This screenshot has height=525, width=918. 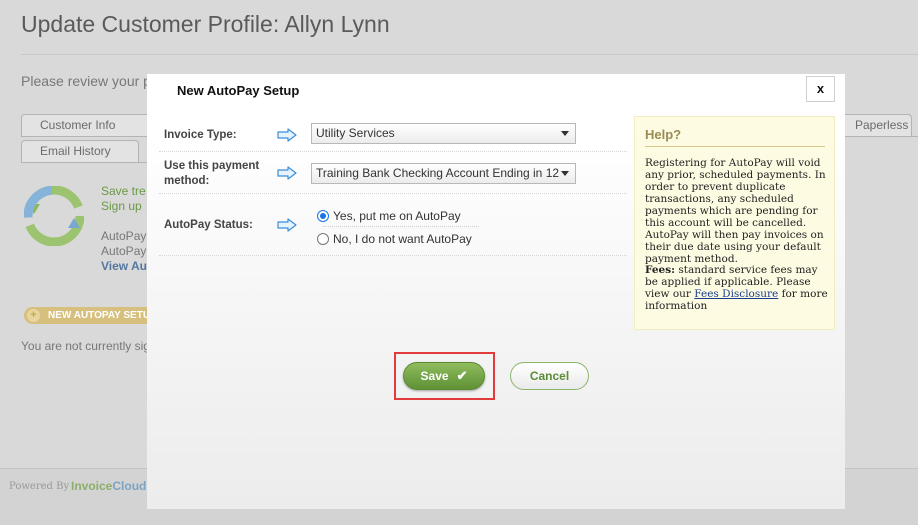 What do you see at coordinates (187, 181) in the screenshot?
I see `payment-method-label-line-2: method:` at bounding box center [187, 181].